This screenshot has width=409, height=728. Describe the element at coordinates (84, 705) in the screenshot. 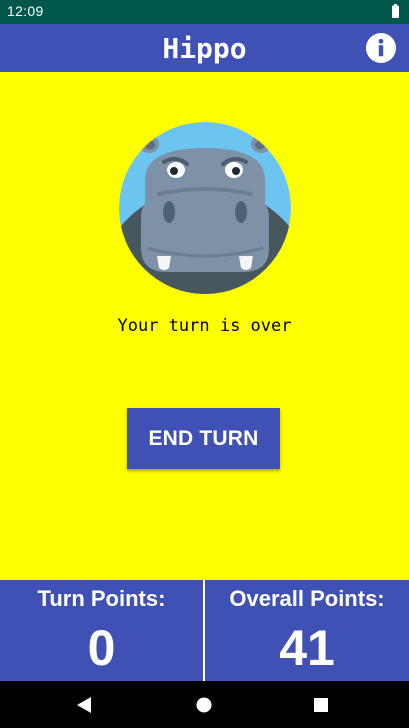

I see `back-icon` at that location.